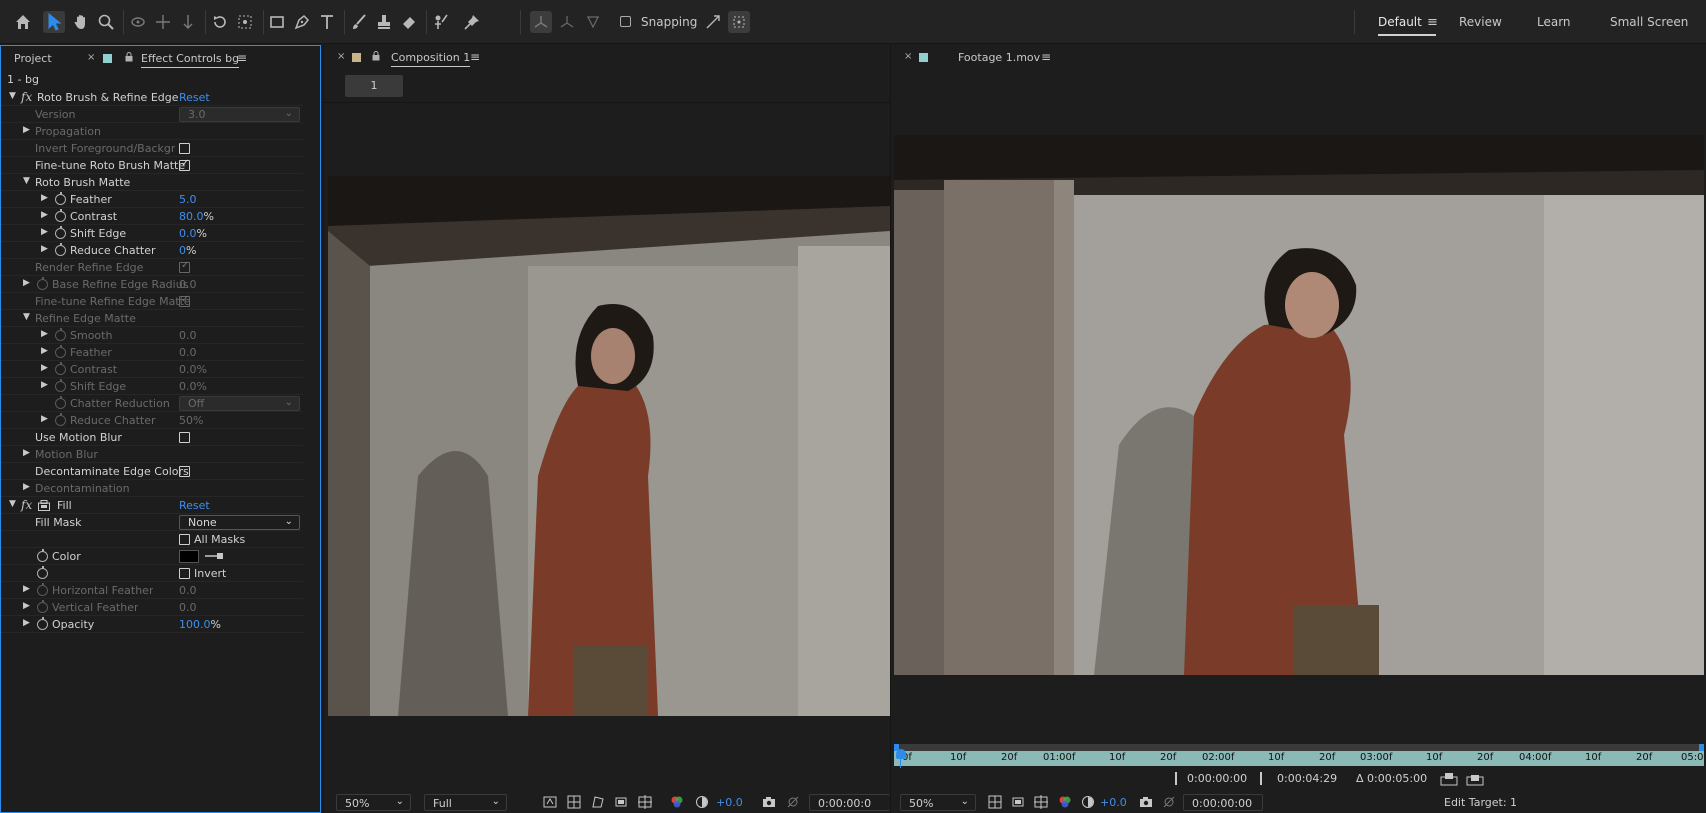 The height and width of the screenshot is (813, 1706). What do you see at coordinates (106, 22) in the screenshot?
I see `zoom-tool-icon` at bounding box center [106, 22].